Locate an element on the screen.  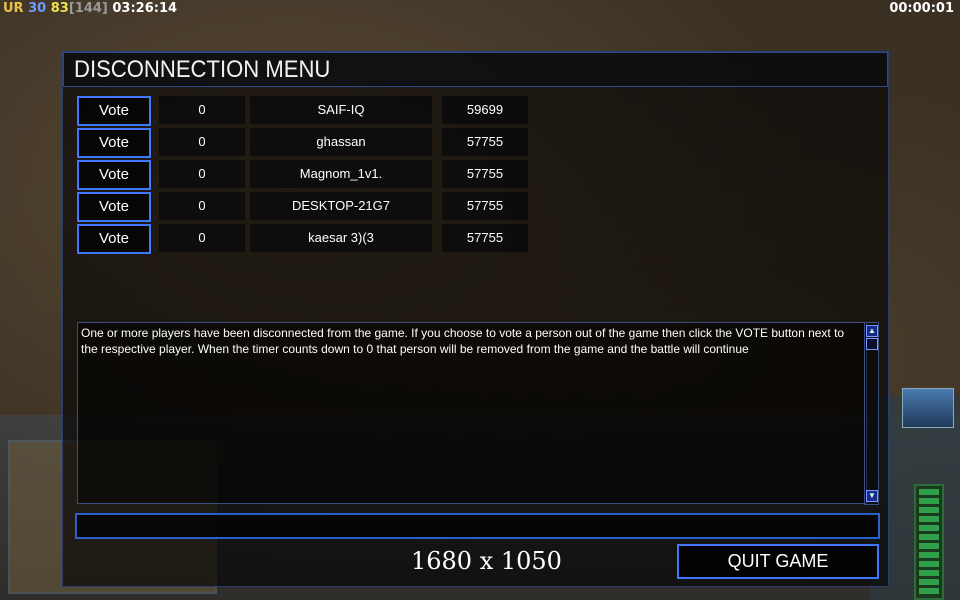
player-timer: 59699 is located at coordinates (485, 110).